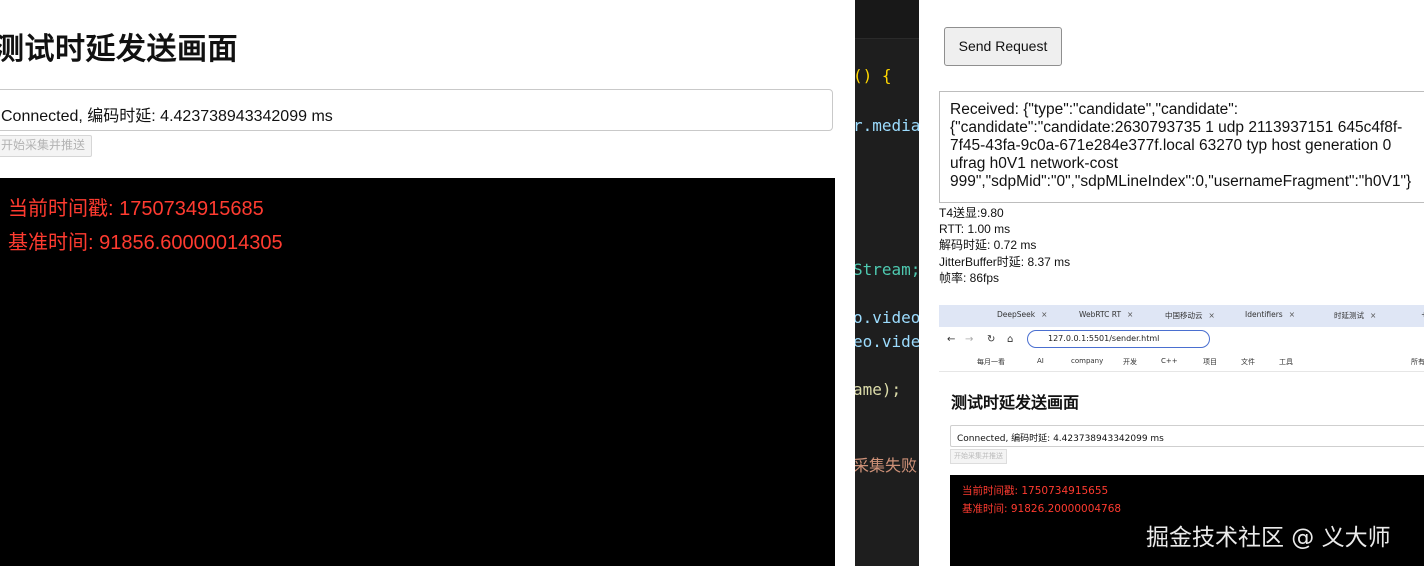 Image resolution: width=1424 pixels, height=566 pixels. What do you see at coordinates (1003, 46) in the screenshot?
I see `send-request-button: Send Request` at bounding box center [1003, 46].